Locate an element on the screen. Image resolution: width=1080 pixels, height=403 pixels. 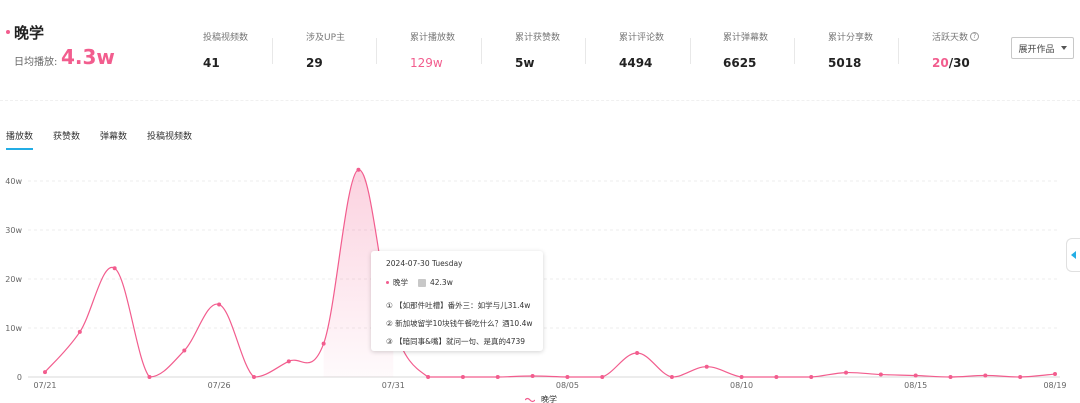
tooltip-date: 2024-07-30 Tuesday is located at coordinates (424, 263).